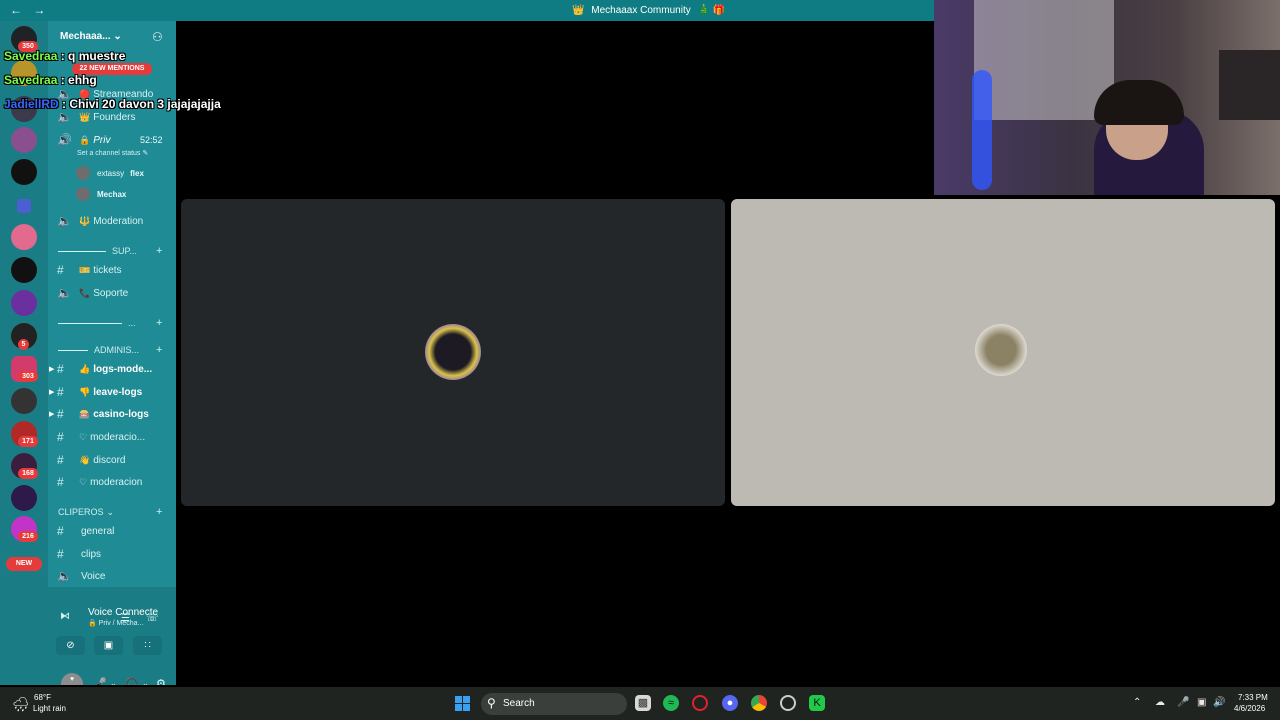  What do you see at coordinates (92, 293) in the screenshot?
I see `channel-soporte: 🔈 📞 Soporte` at bounding box center [92, 293].